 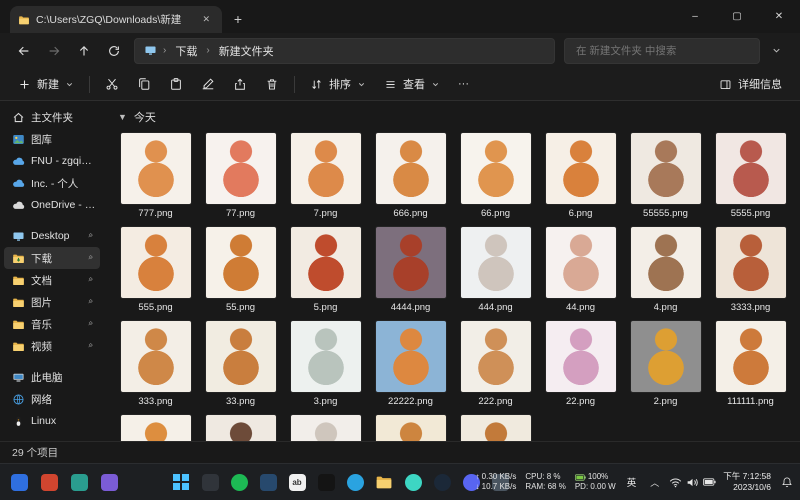 I want to click on explorer-tab: C:\Users\ZGQ\Downloads\新建 ✕, so click(x=116, y=19).